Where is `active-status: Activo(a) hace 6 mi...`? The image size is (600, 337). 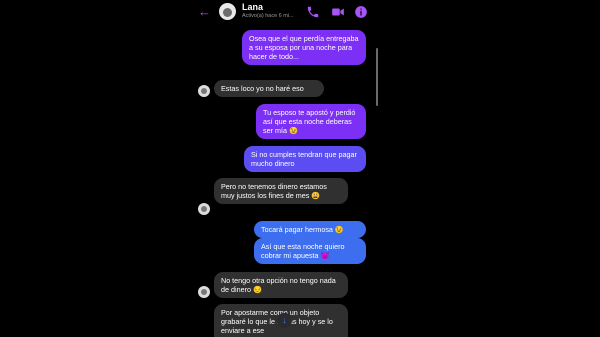 active-status: Activo(a) hace 6 mi... is located at coordinates (268, 16).